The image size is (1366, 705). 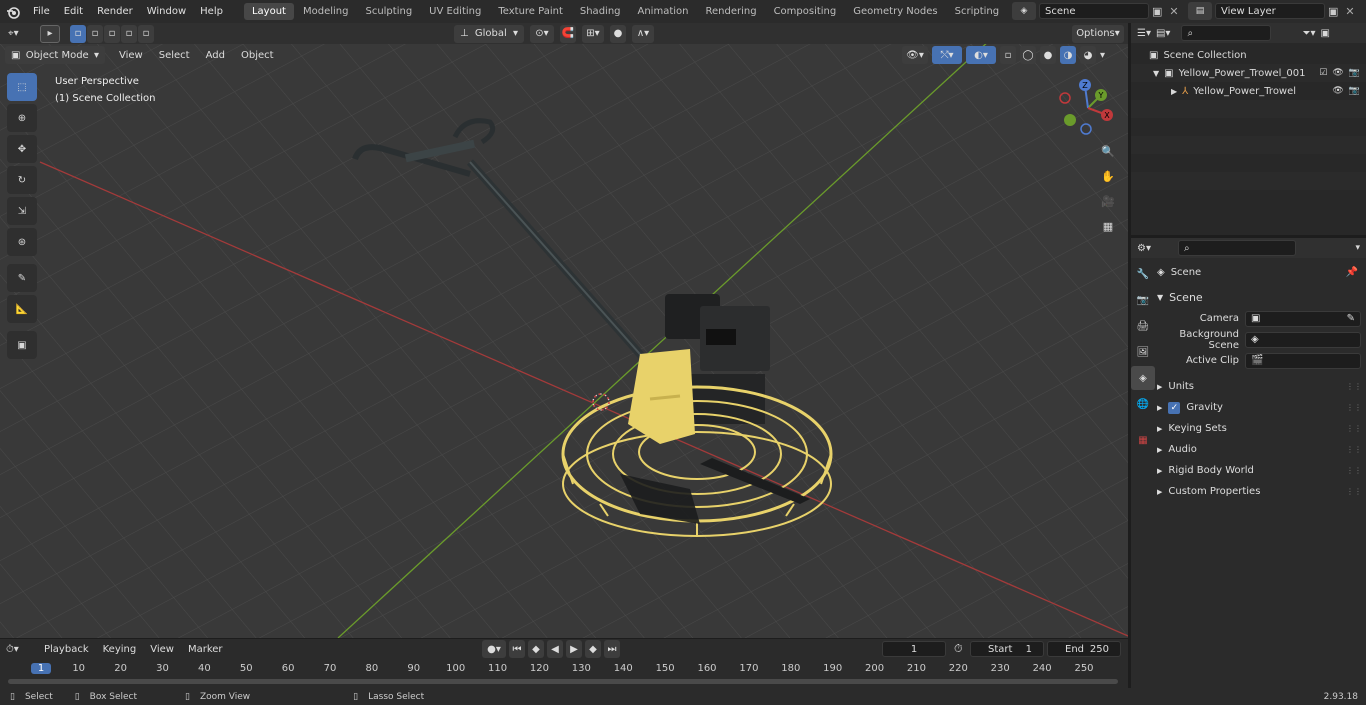 What do you see at coordinates (1102, 55) in the screenshot?
I see `shading-options-icon: ▾` at bounding box center [1102, 55].